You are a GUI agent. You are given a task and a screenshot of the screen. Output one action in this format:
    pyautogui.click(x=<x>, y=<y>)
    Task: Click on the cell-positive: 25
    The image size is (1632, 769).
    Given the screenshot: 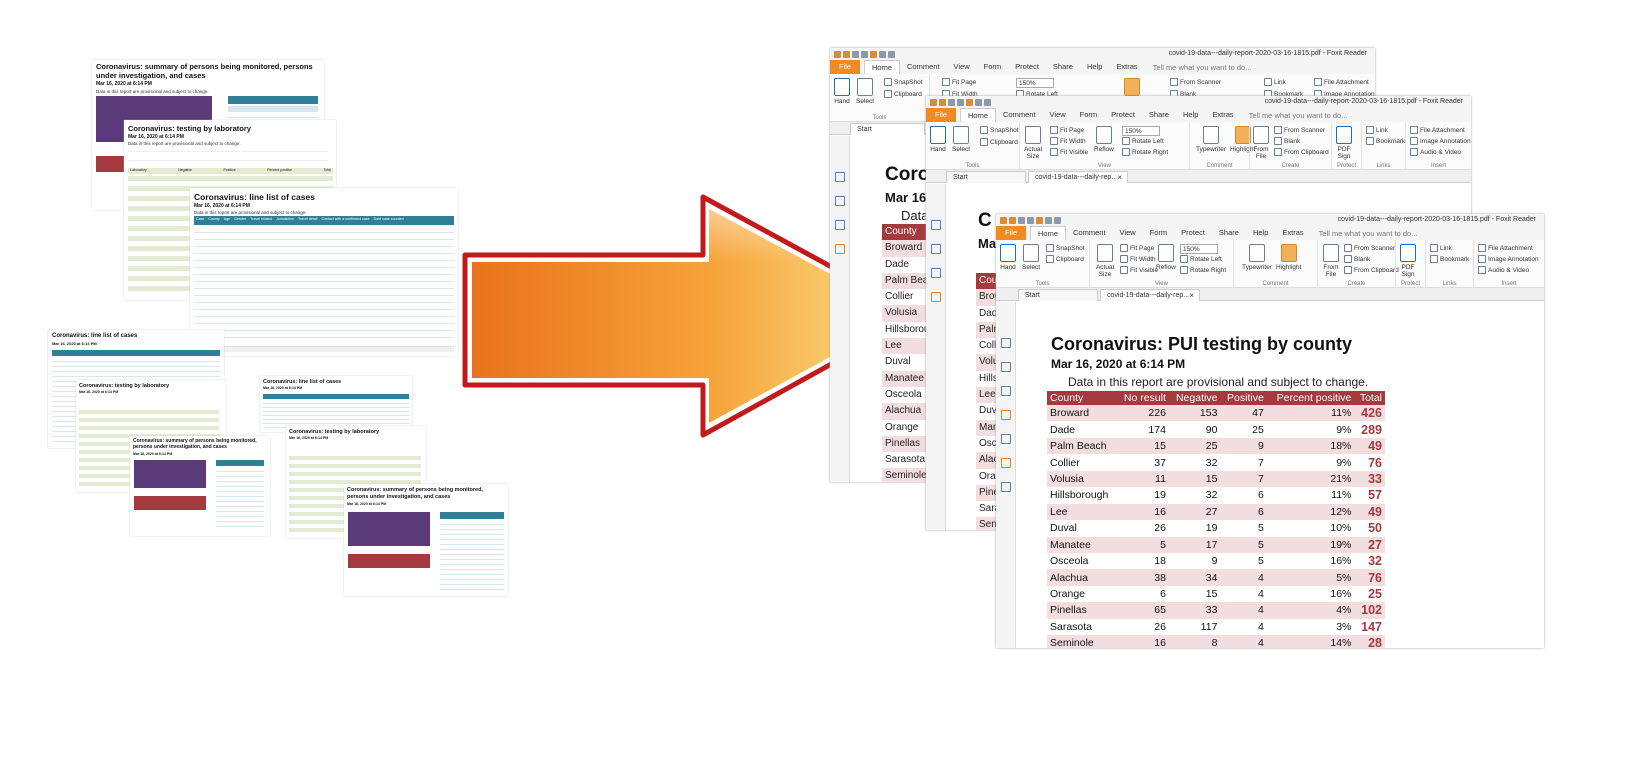 What is the action you would take?
    pyautogui.click(x=1243, y=429)
    